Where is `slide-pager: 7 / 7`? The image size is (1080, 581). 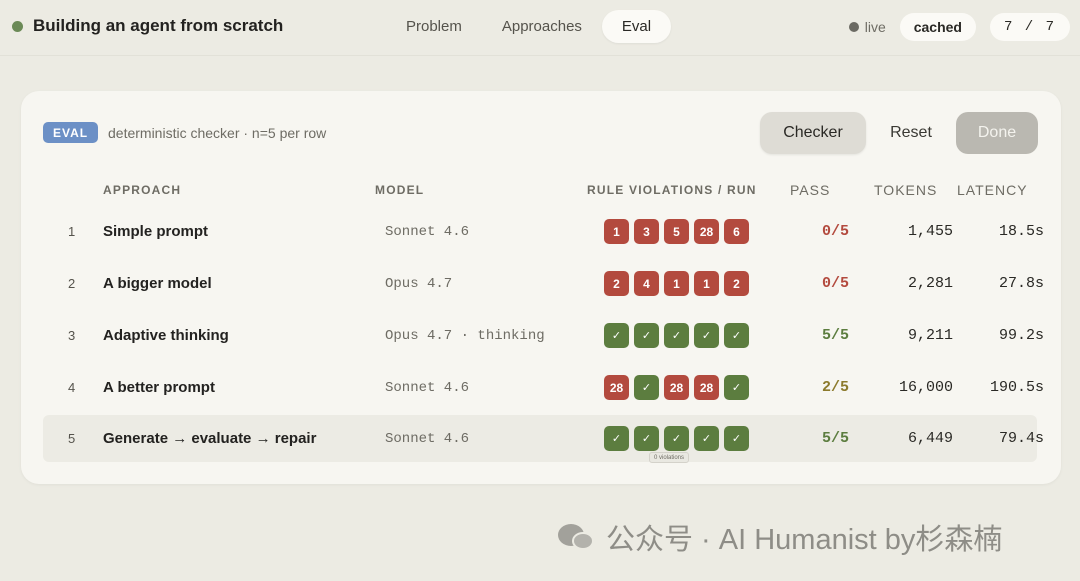 slide-pager: 7 / 7 is located at coordinates (1029, 27).